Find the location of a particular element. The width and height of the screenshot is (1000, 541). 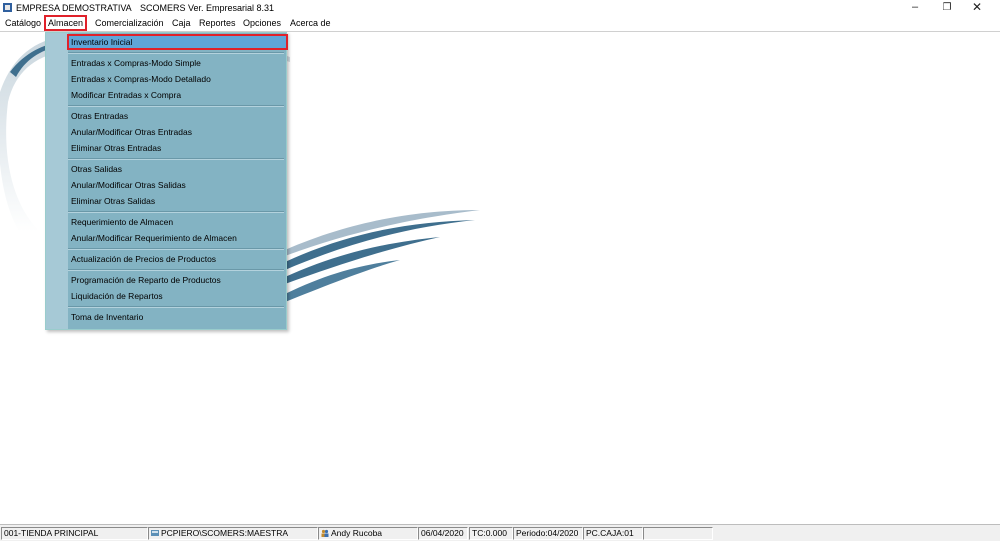

menu-item-otras-entradas: Otras Entradas is located at coordinates (177, 116).